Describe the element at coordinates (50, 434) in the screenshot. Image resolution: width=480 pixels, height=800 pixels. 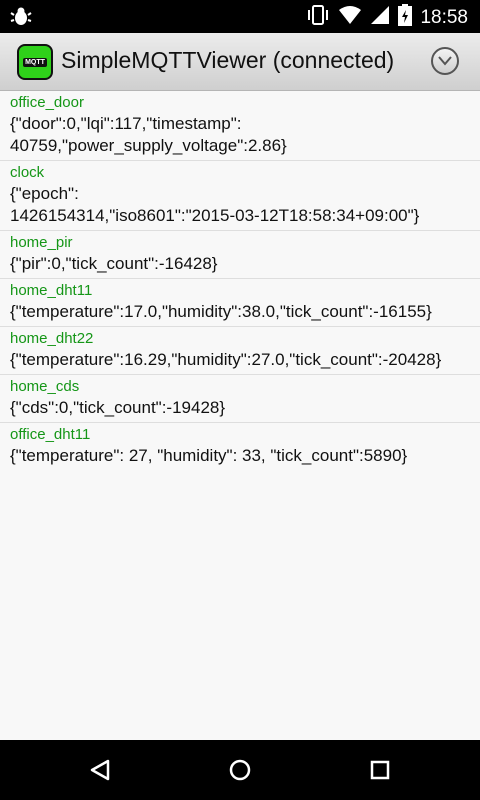
I see `message-topic: office_dht11` at that location.